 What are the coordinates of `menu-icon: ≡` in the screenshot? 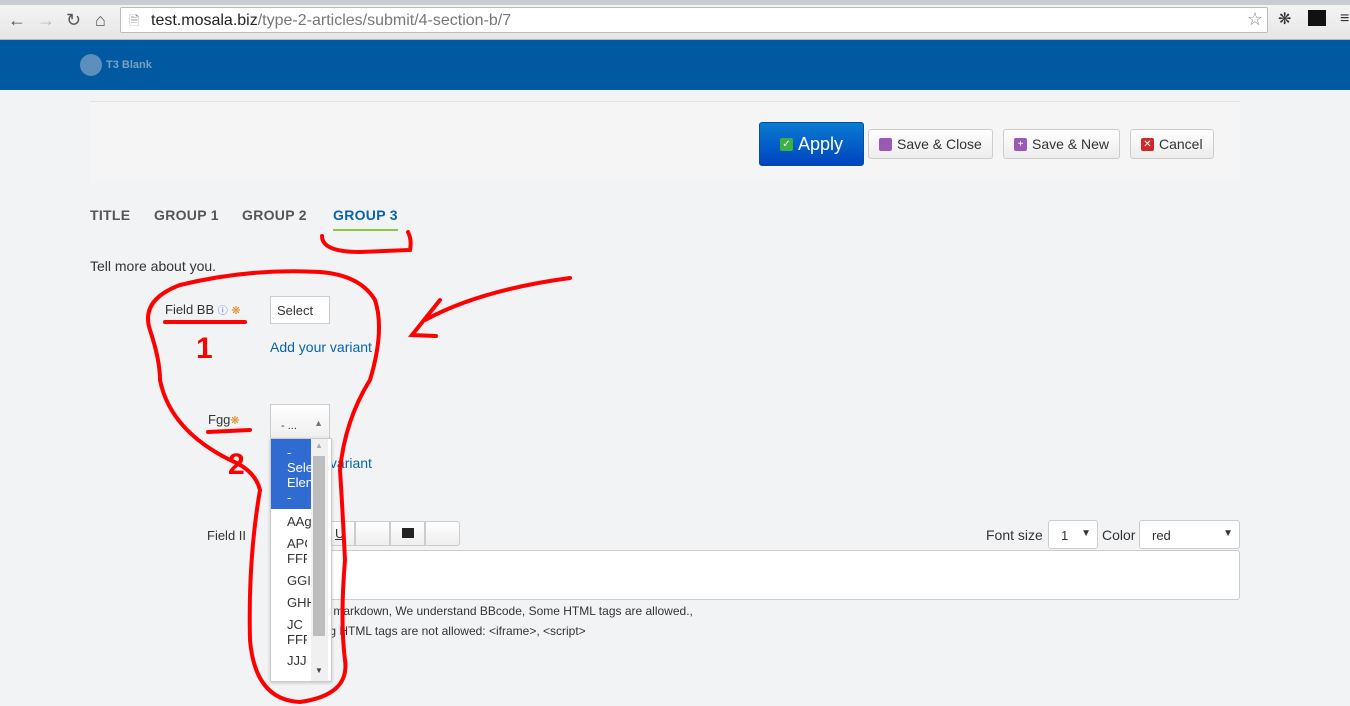 It's located at (1344, 19).